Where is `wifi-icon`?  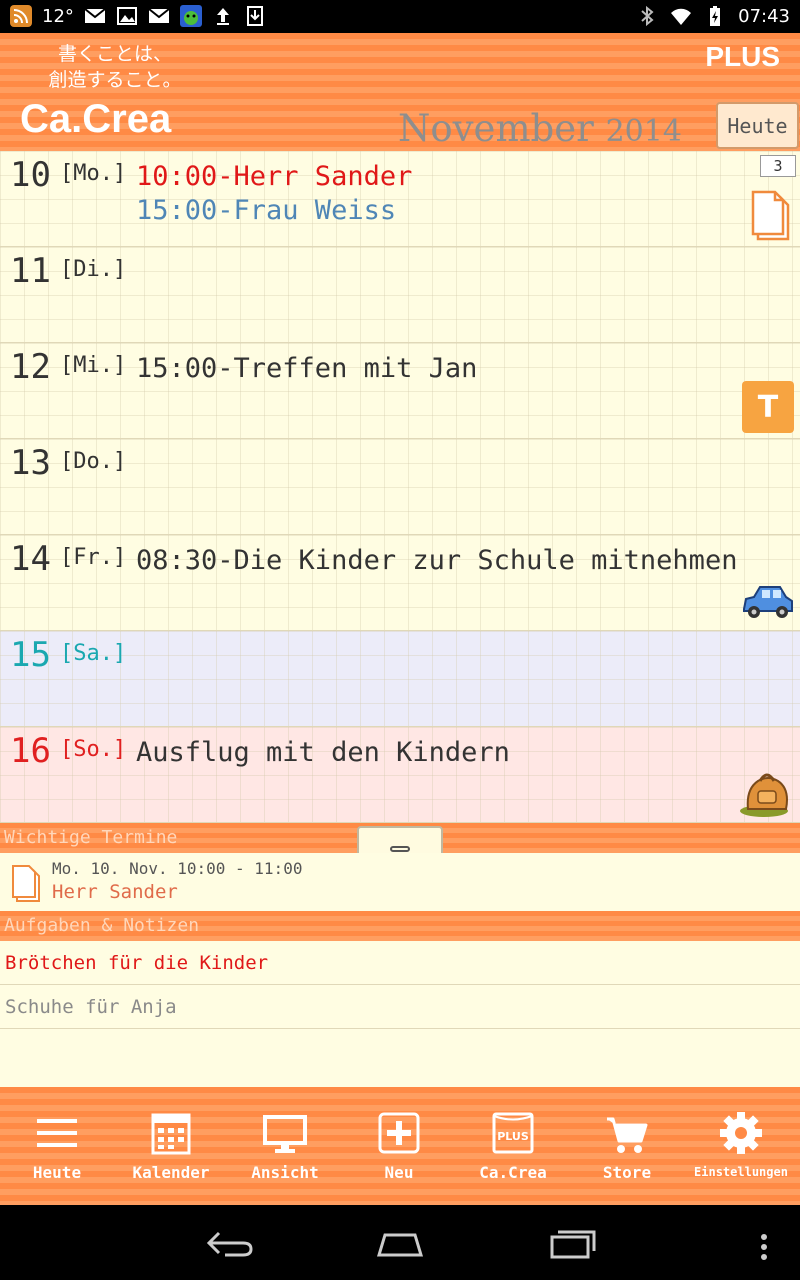
wifi-icon is located at coordinates (681, 16).